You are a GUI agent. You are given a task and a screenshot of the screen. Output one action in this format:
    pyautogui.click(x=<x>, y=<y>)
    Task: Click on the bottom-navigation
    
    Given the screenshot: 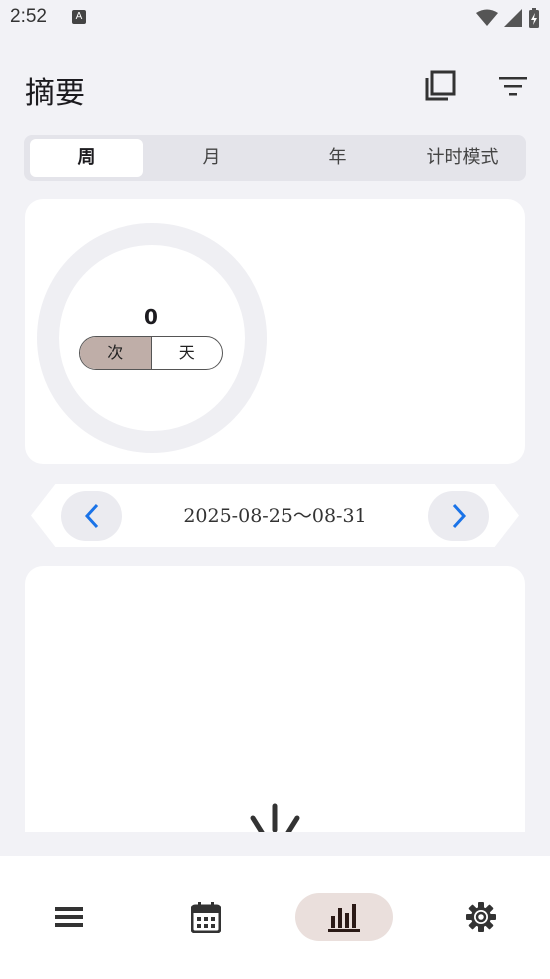 What is the action you would take?
    pyautogui.click(x=275, y=917)
    